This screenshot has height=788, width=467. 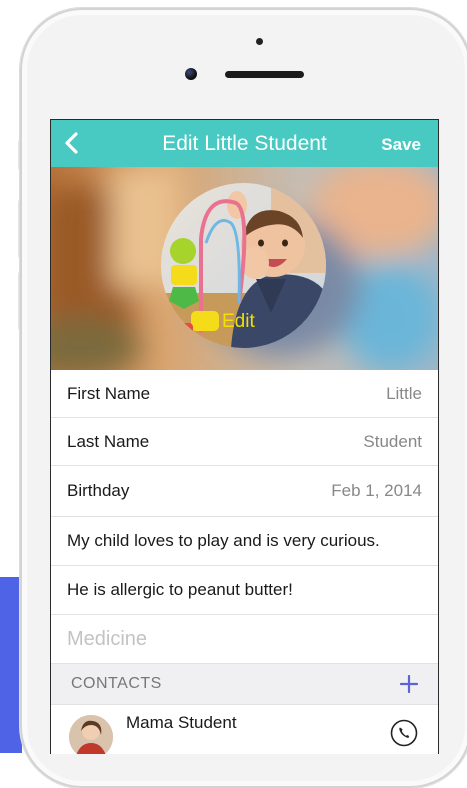 I want to click on edit-photo-label: Edit, so click(x=238, y=322).